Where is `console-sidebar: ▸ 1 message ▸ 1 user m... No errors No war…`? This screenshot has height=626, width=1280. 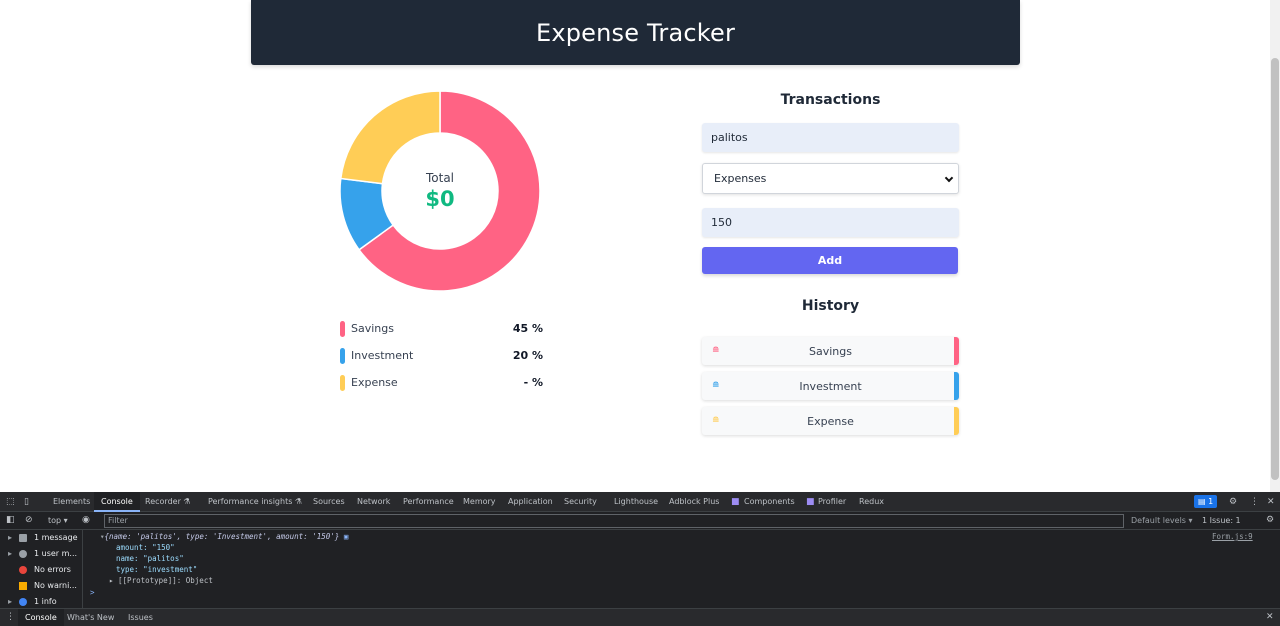
console-sidebar: ▸ 1 message ▸ 1 user m... No errors No war… is located at coordinates (41, 569).